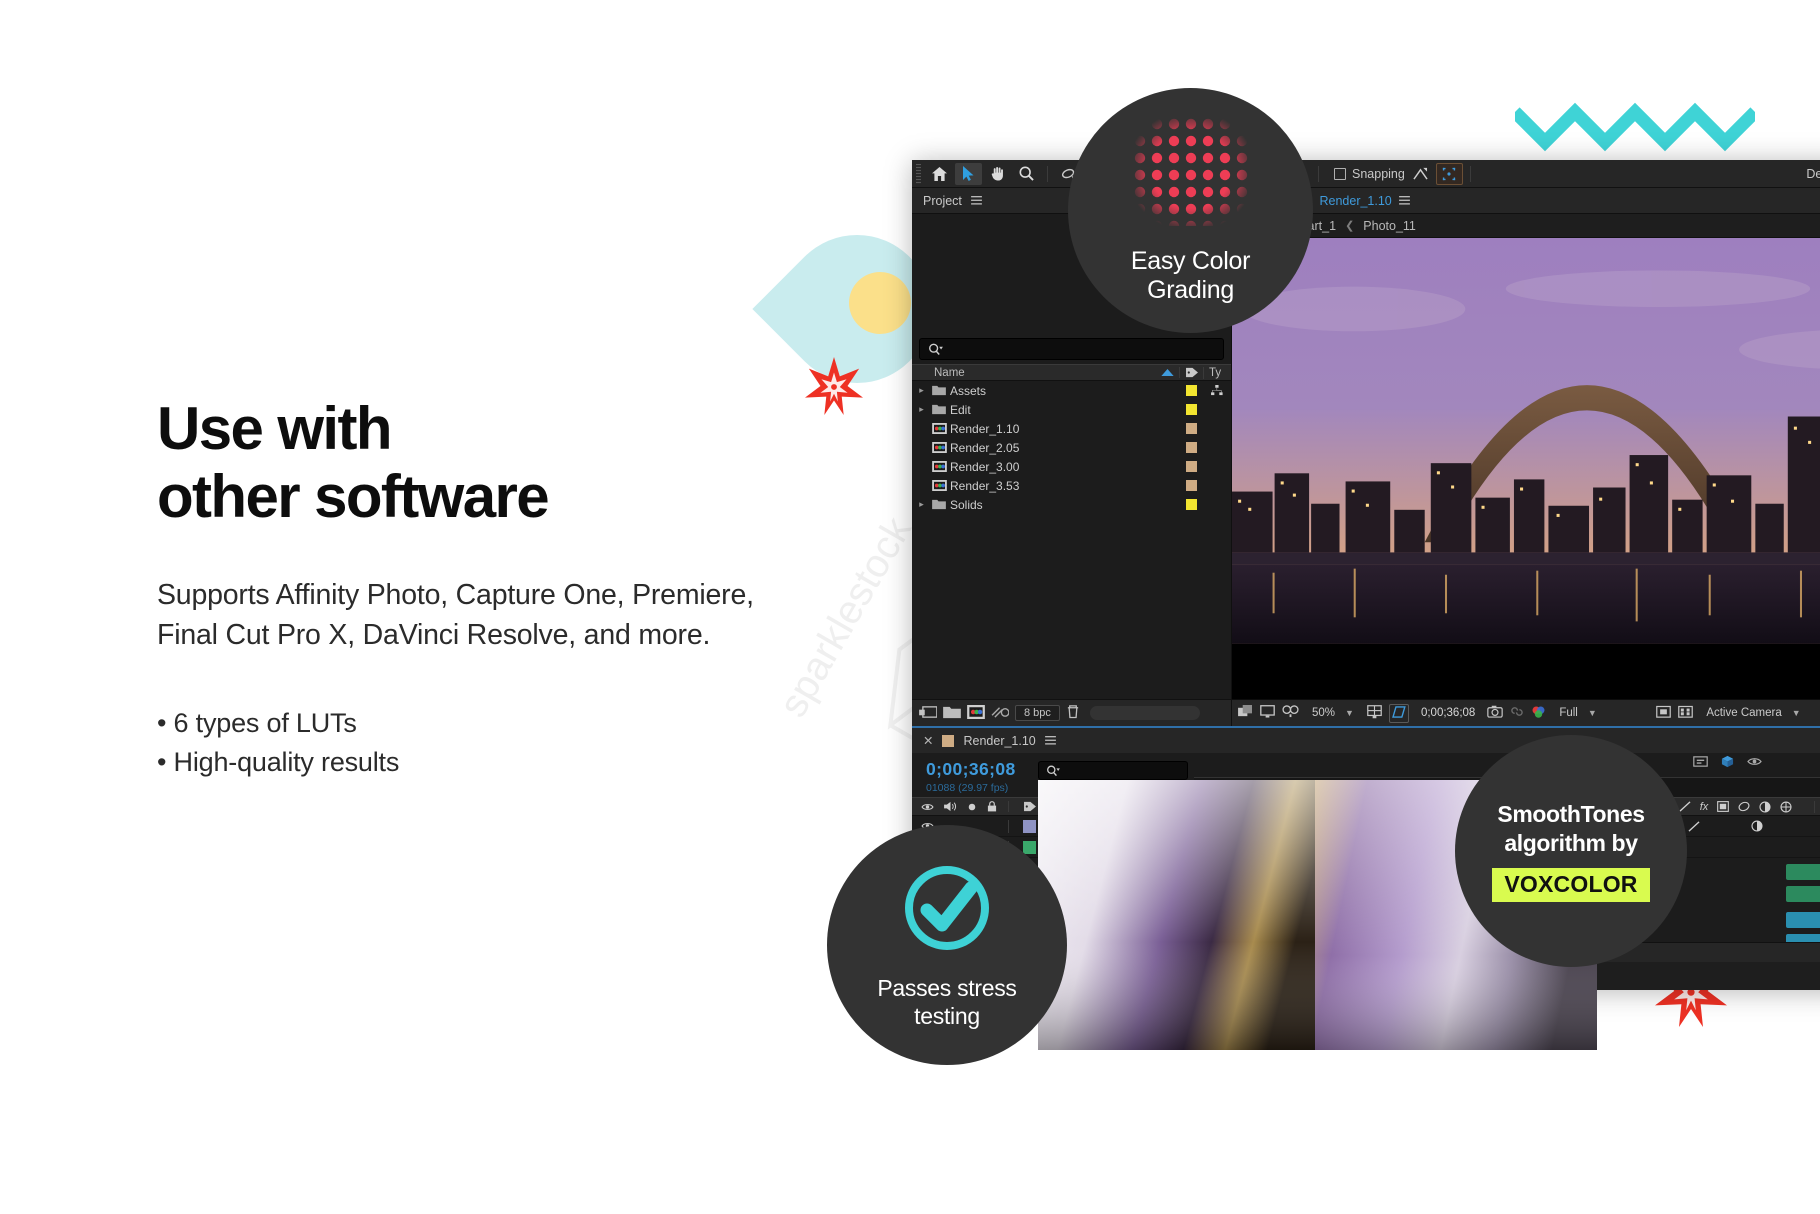 This screenshot has height=1214, width=1820. Describe the element at coordinates (1217, 372) in the screenshot. I see `column-header-type: Ty` at that location.